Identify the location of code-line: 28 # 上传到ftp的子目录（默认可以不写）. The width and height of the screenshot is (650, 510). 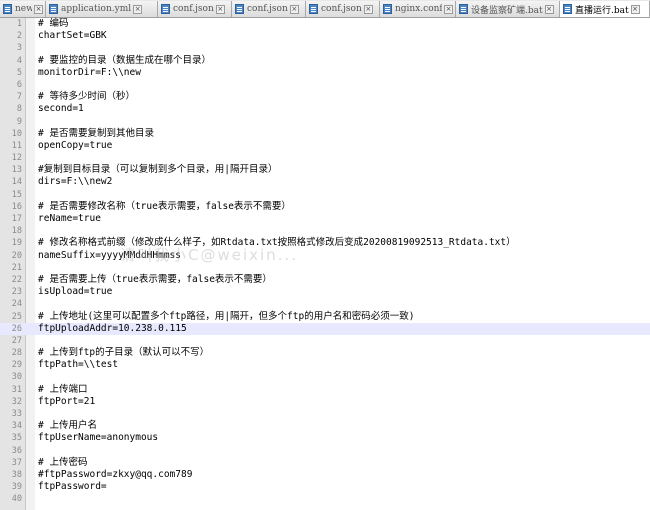
(325, 353).